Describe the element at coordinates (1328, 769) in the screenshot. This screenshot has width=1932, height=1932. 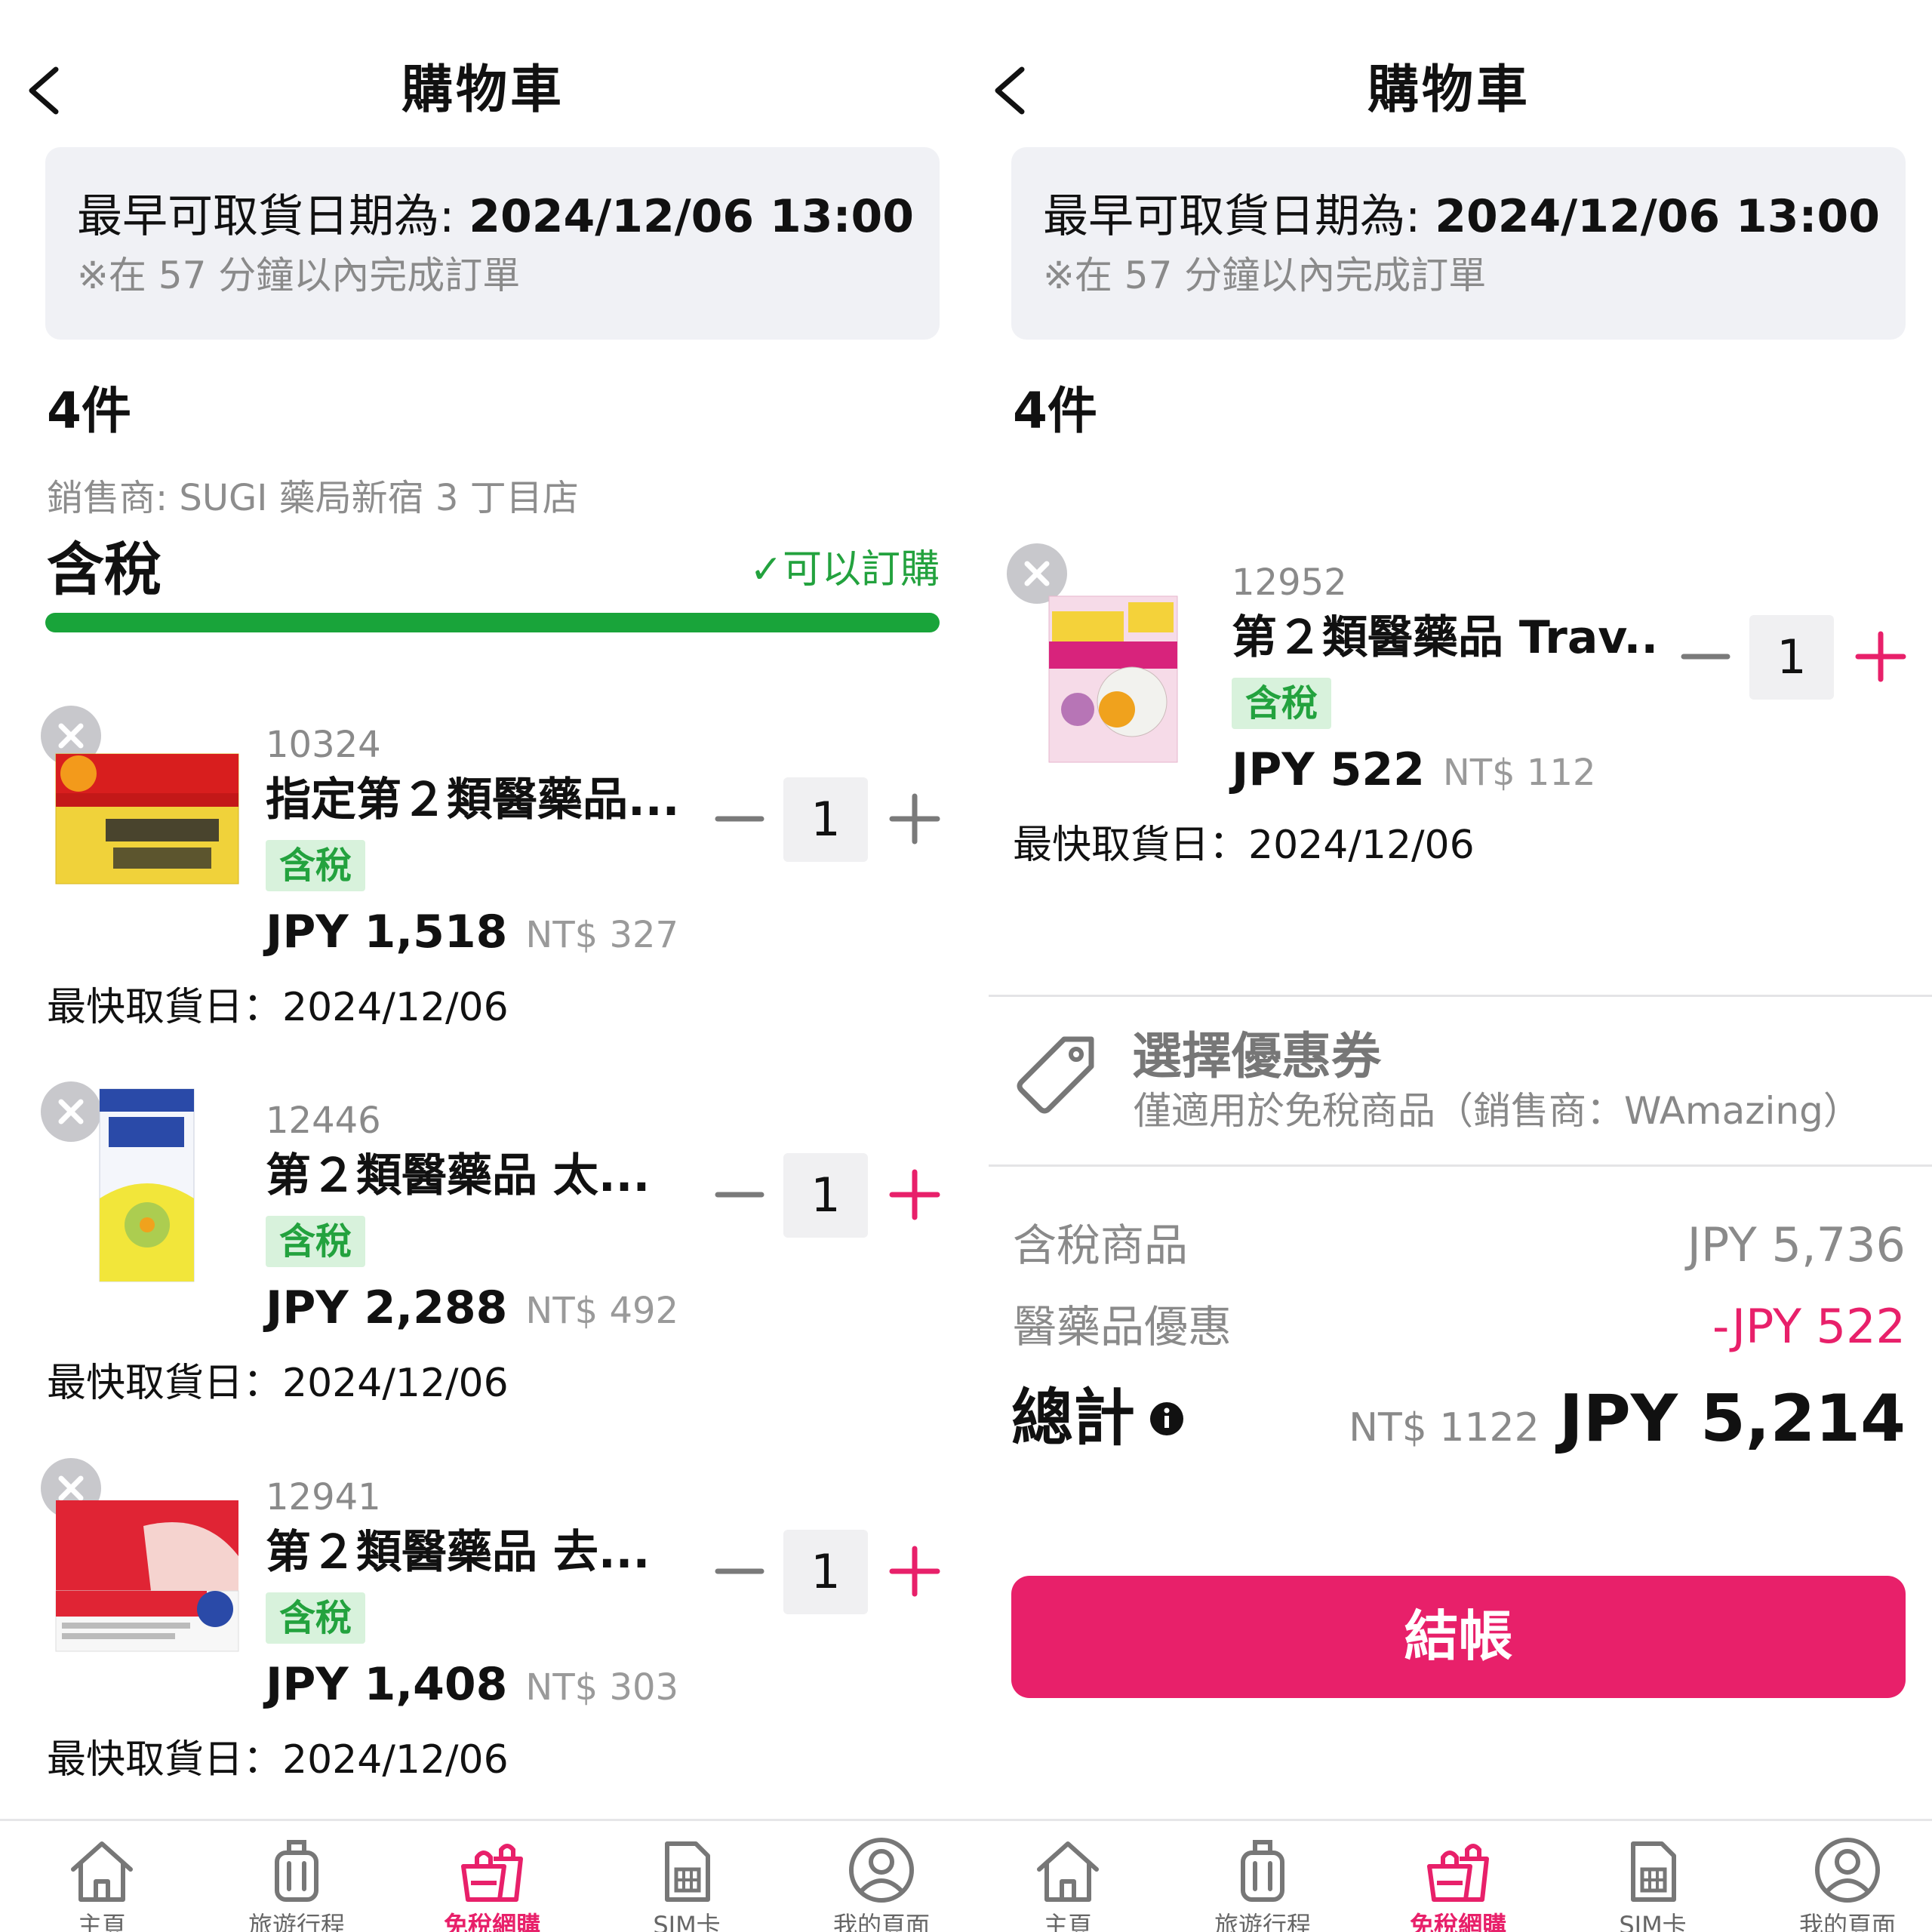
I see `price-jpy: JPY 522` at that location.